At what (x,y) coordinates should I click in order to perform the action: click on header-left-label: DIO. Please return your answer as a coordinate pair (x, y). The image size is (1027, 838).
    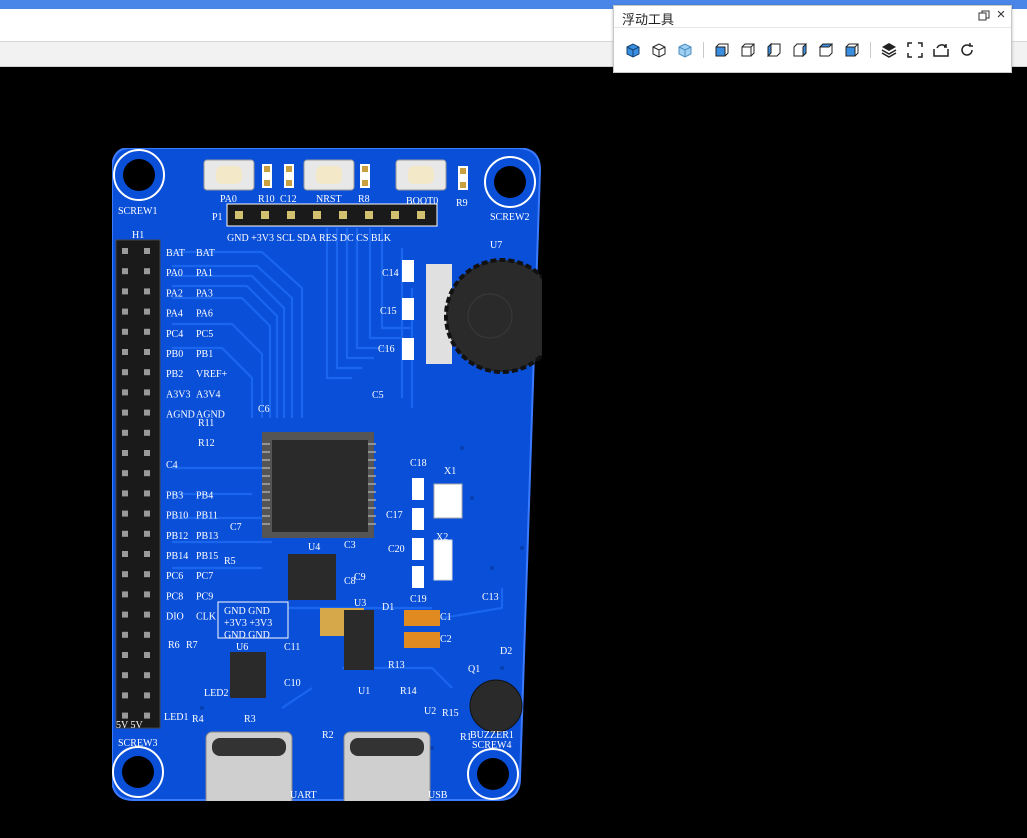
    Looking at the image, I should click on (175, 617).